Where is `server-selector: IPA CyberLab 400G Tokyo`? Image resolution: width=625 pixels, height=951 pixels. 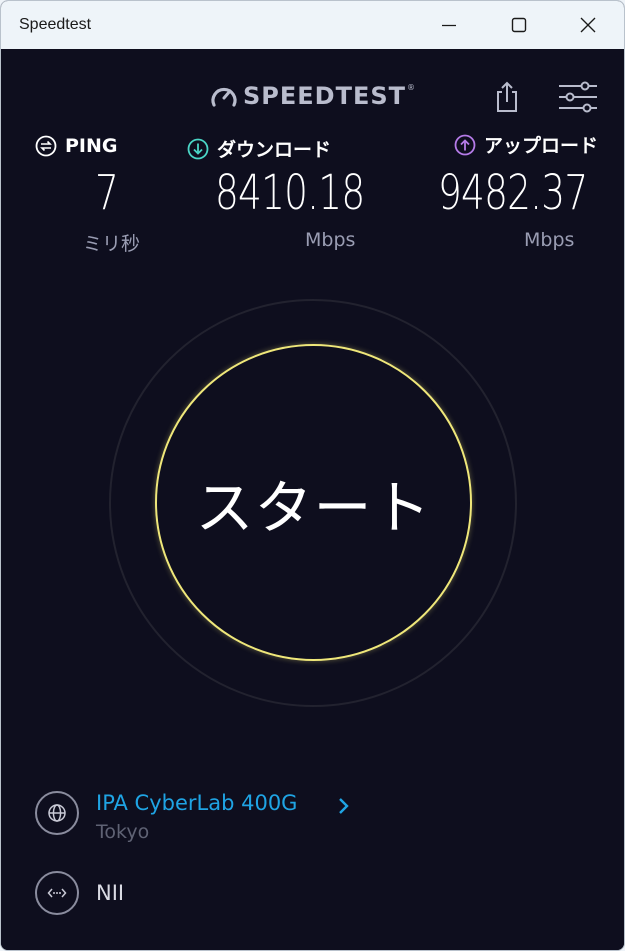 server-selector: IPA CyberLab 400G Tokyo is located at coordinates (315, 821).